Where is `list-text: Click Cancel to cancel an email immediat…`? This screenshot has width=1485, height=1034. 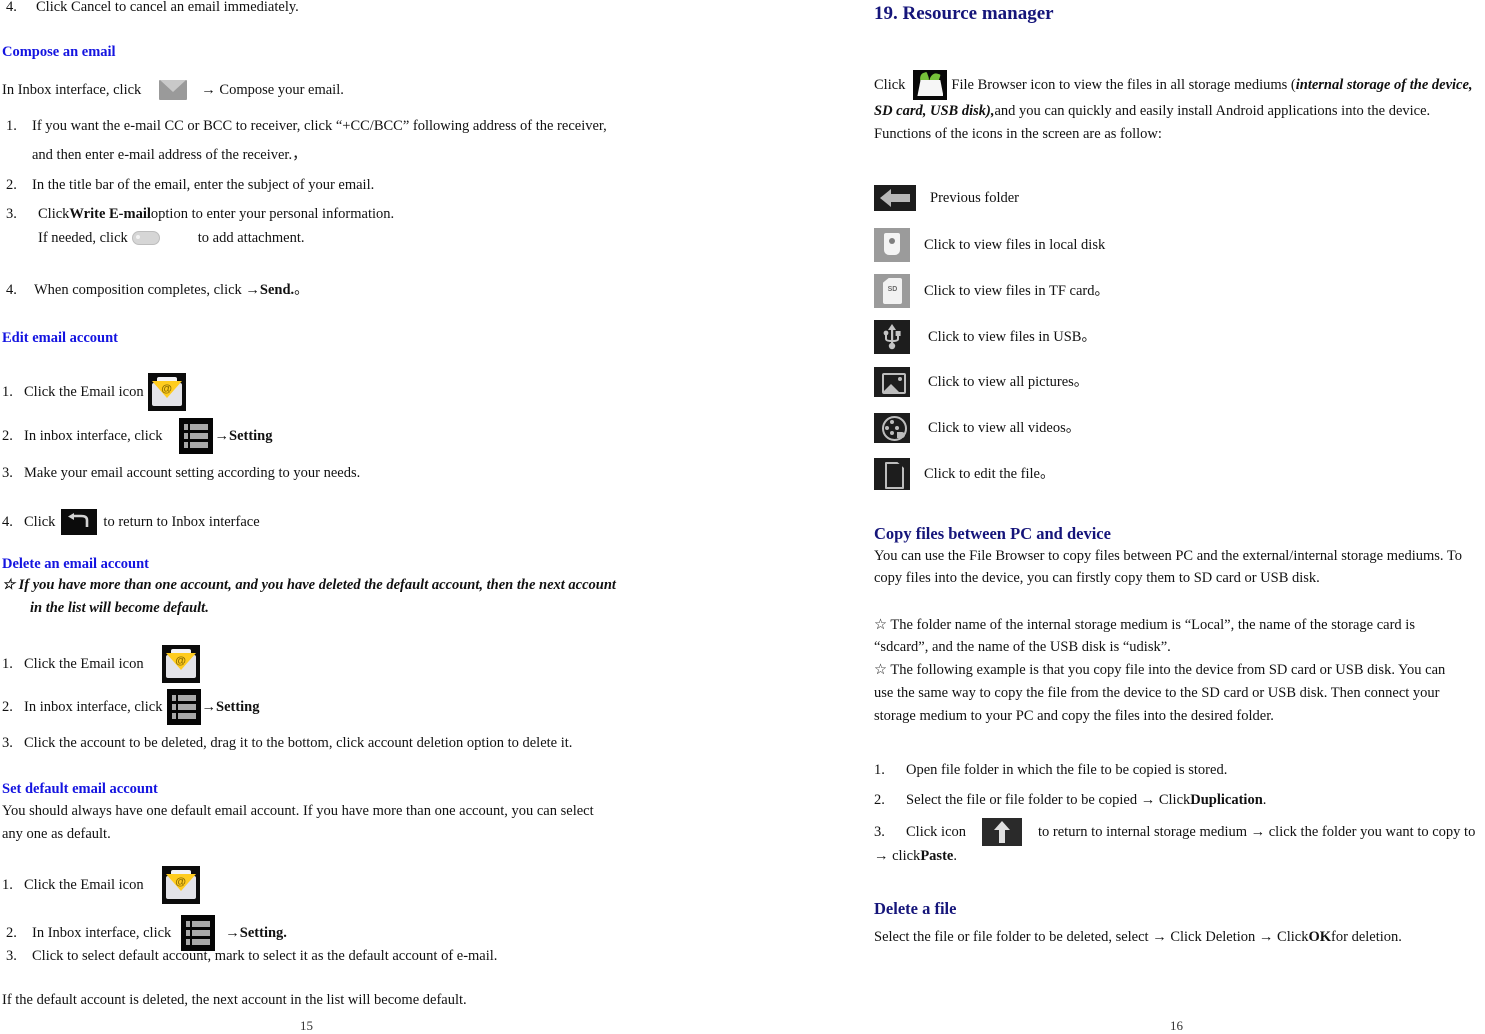 list-text: Click Cancel to cancel an email immediat… is located at coordinates (167, 7).